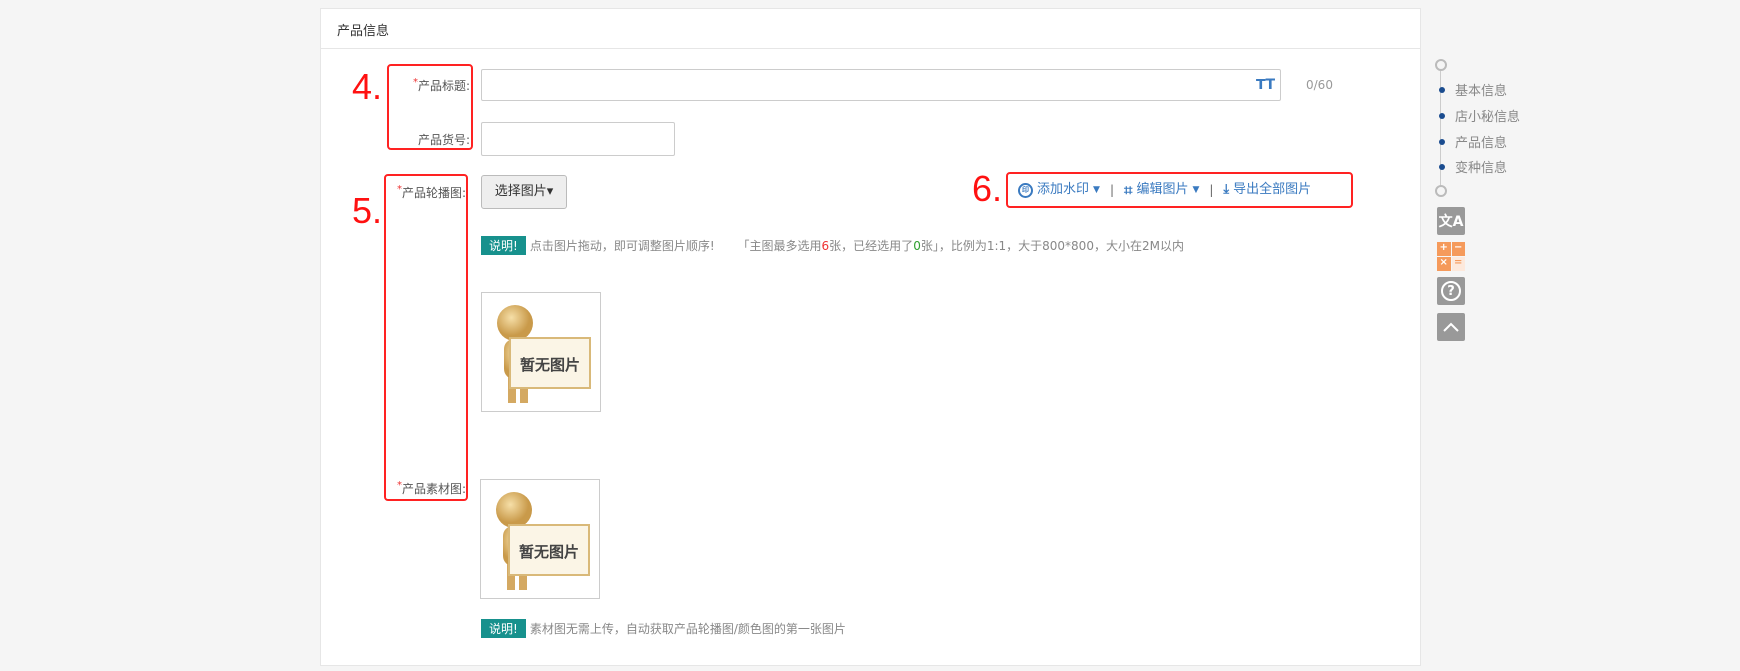 Image resolution: width=1740 pixels, height=671 pixels. What do you see at coordinates (1161, 190) in the screenshot?
I see `edit-image-button: ⌗ 编辑图片 ▼` at bounding box center [1161, 190].